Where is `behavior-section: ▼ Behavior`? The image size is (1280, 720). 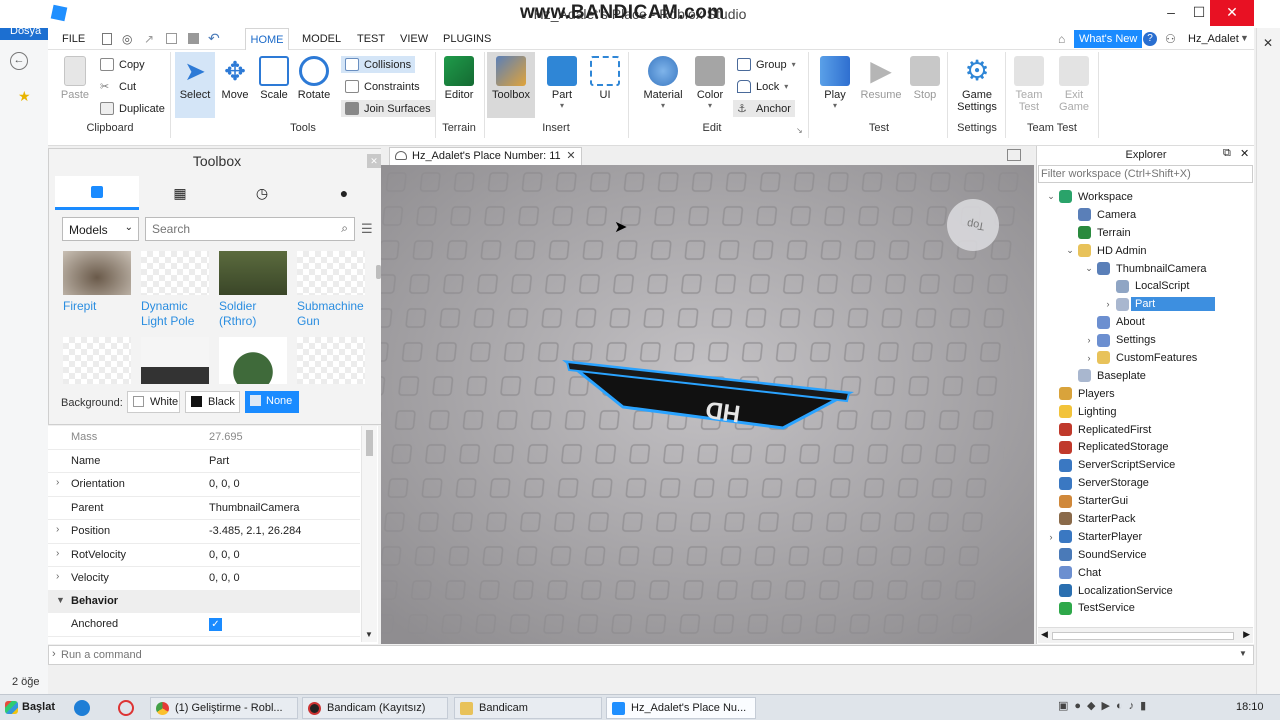
behavior-section: ▼ Behavior is located at coordinates (204, 601).